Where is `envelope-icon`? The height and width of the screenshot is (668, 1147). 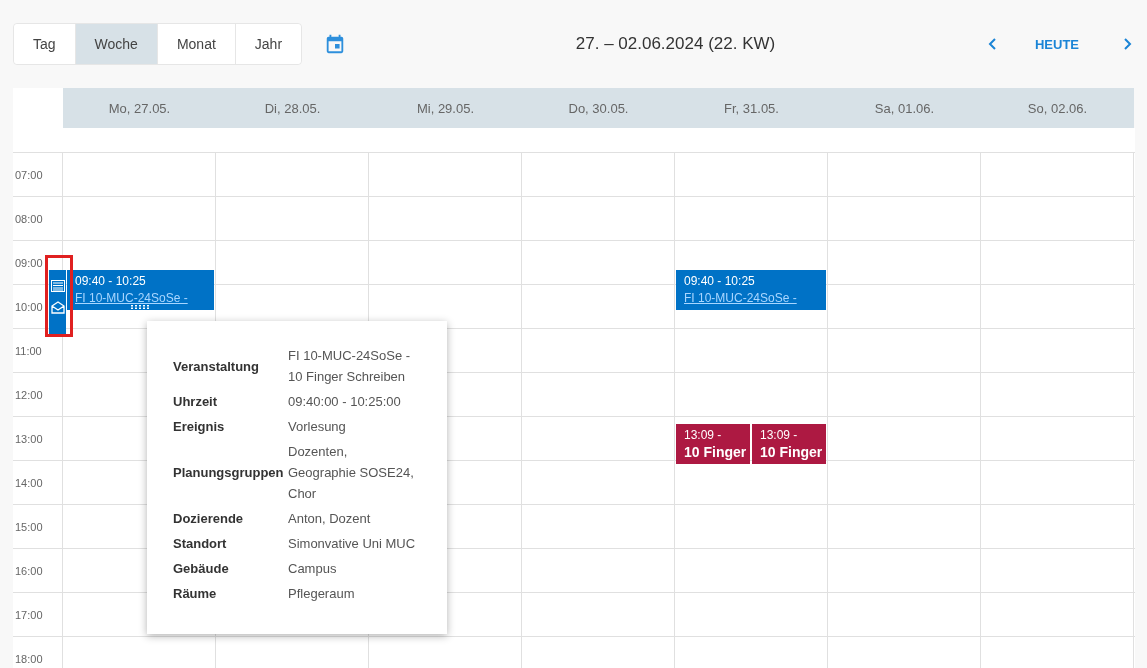 envelope-icon is located at coordinates (57, 307).